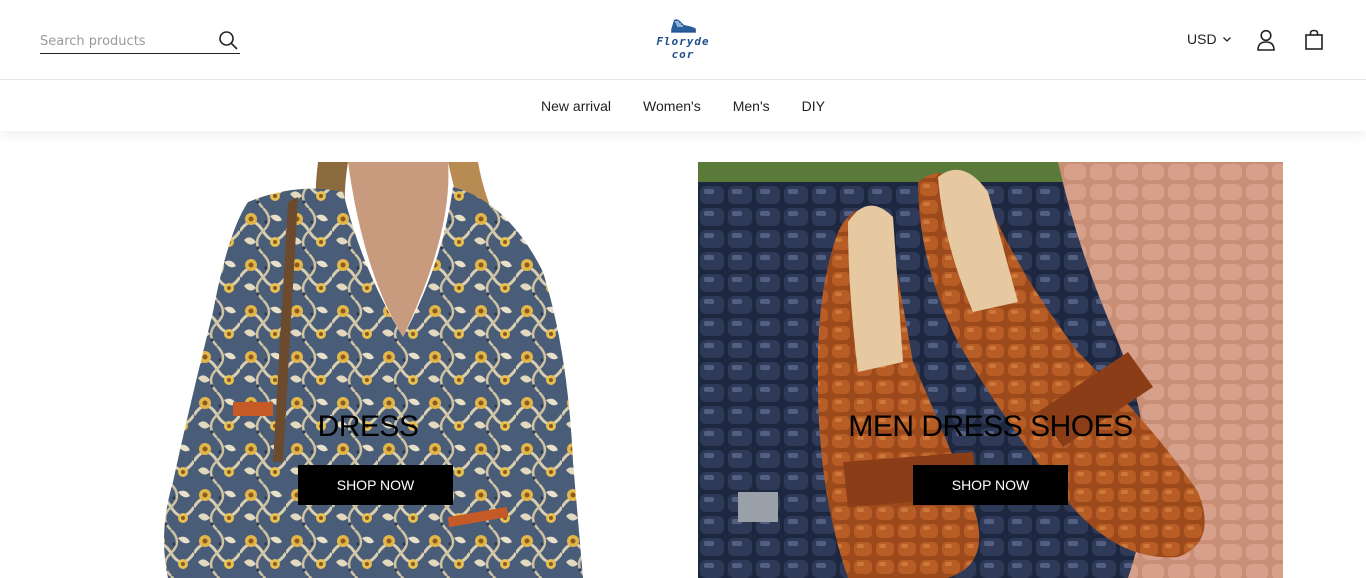 This screenshot has width=1366, height=578. What do you see at coordinates (683, 54) in the screenshot?
I see `logo-text-line2: cor` at bounding box center [683, 54].